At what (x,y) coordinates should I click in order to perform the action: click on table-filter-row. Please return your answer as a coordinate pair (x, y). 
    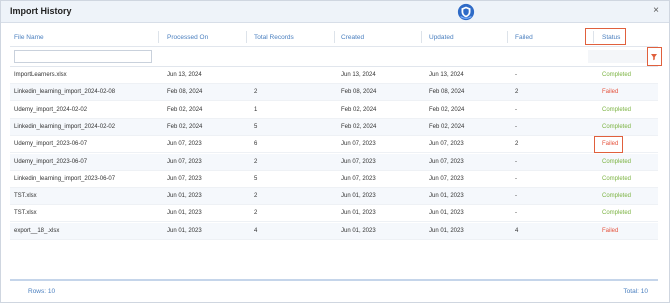
    Looking at the image, I should click on (334, 57).